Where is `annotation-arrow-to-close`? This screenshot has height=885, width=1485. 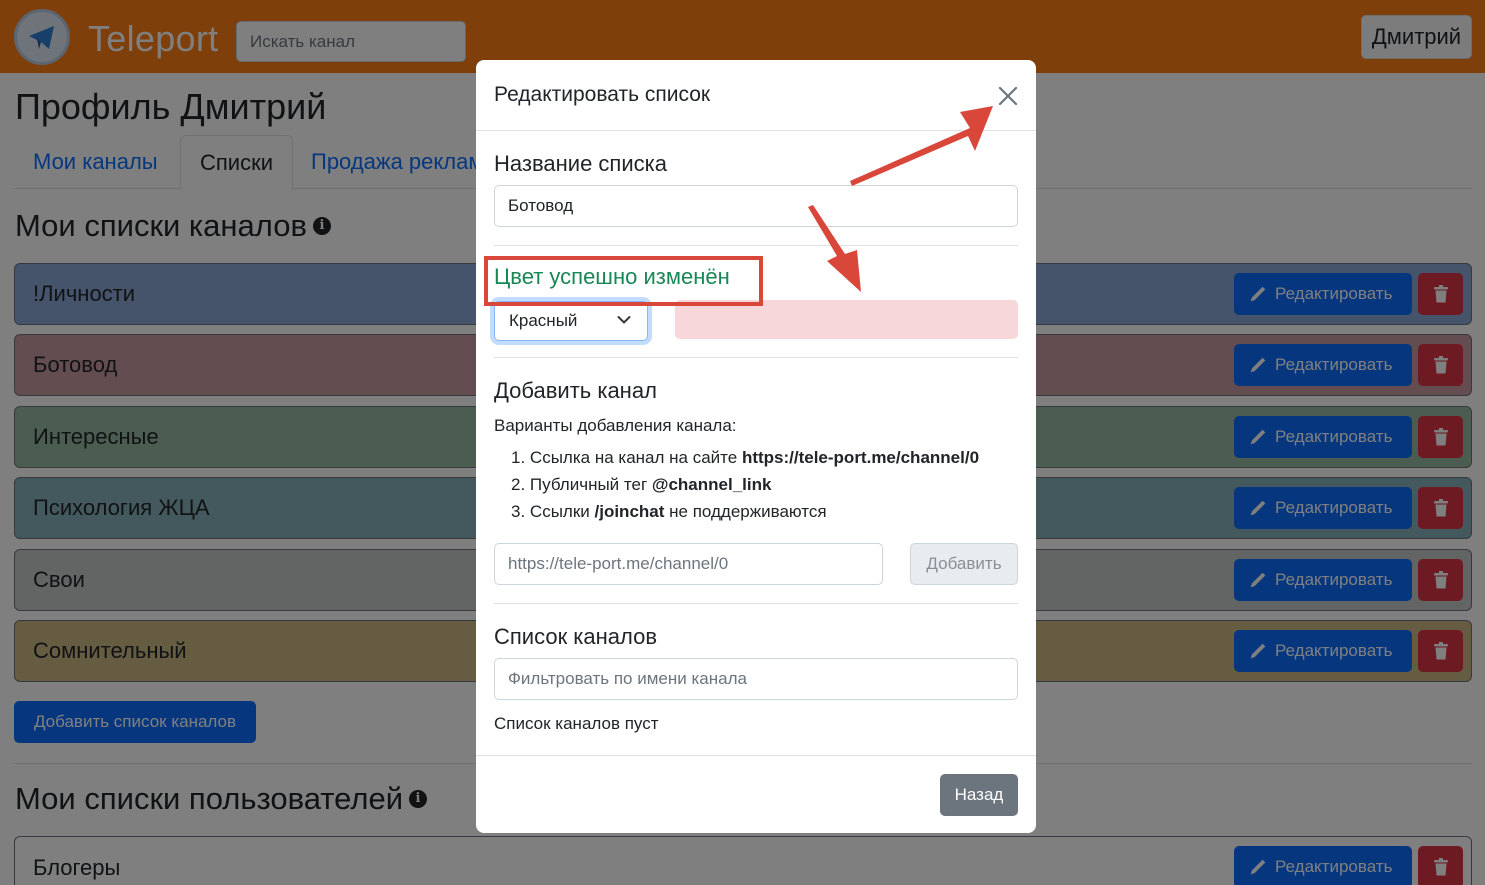
annotation-arrow-to-close is located at coordinates (921, 146).